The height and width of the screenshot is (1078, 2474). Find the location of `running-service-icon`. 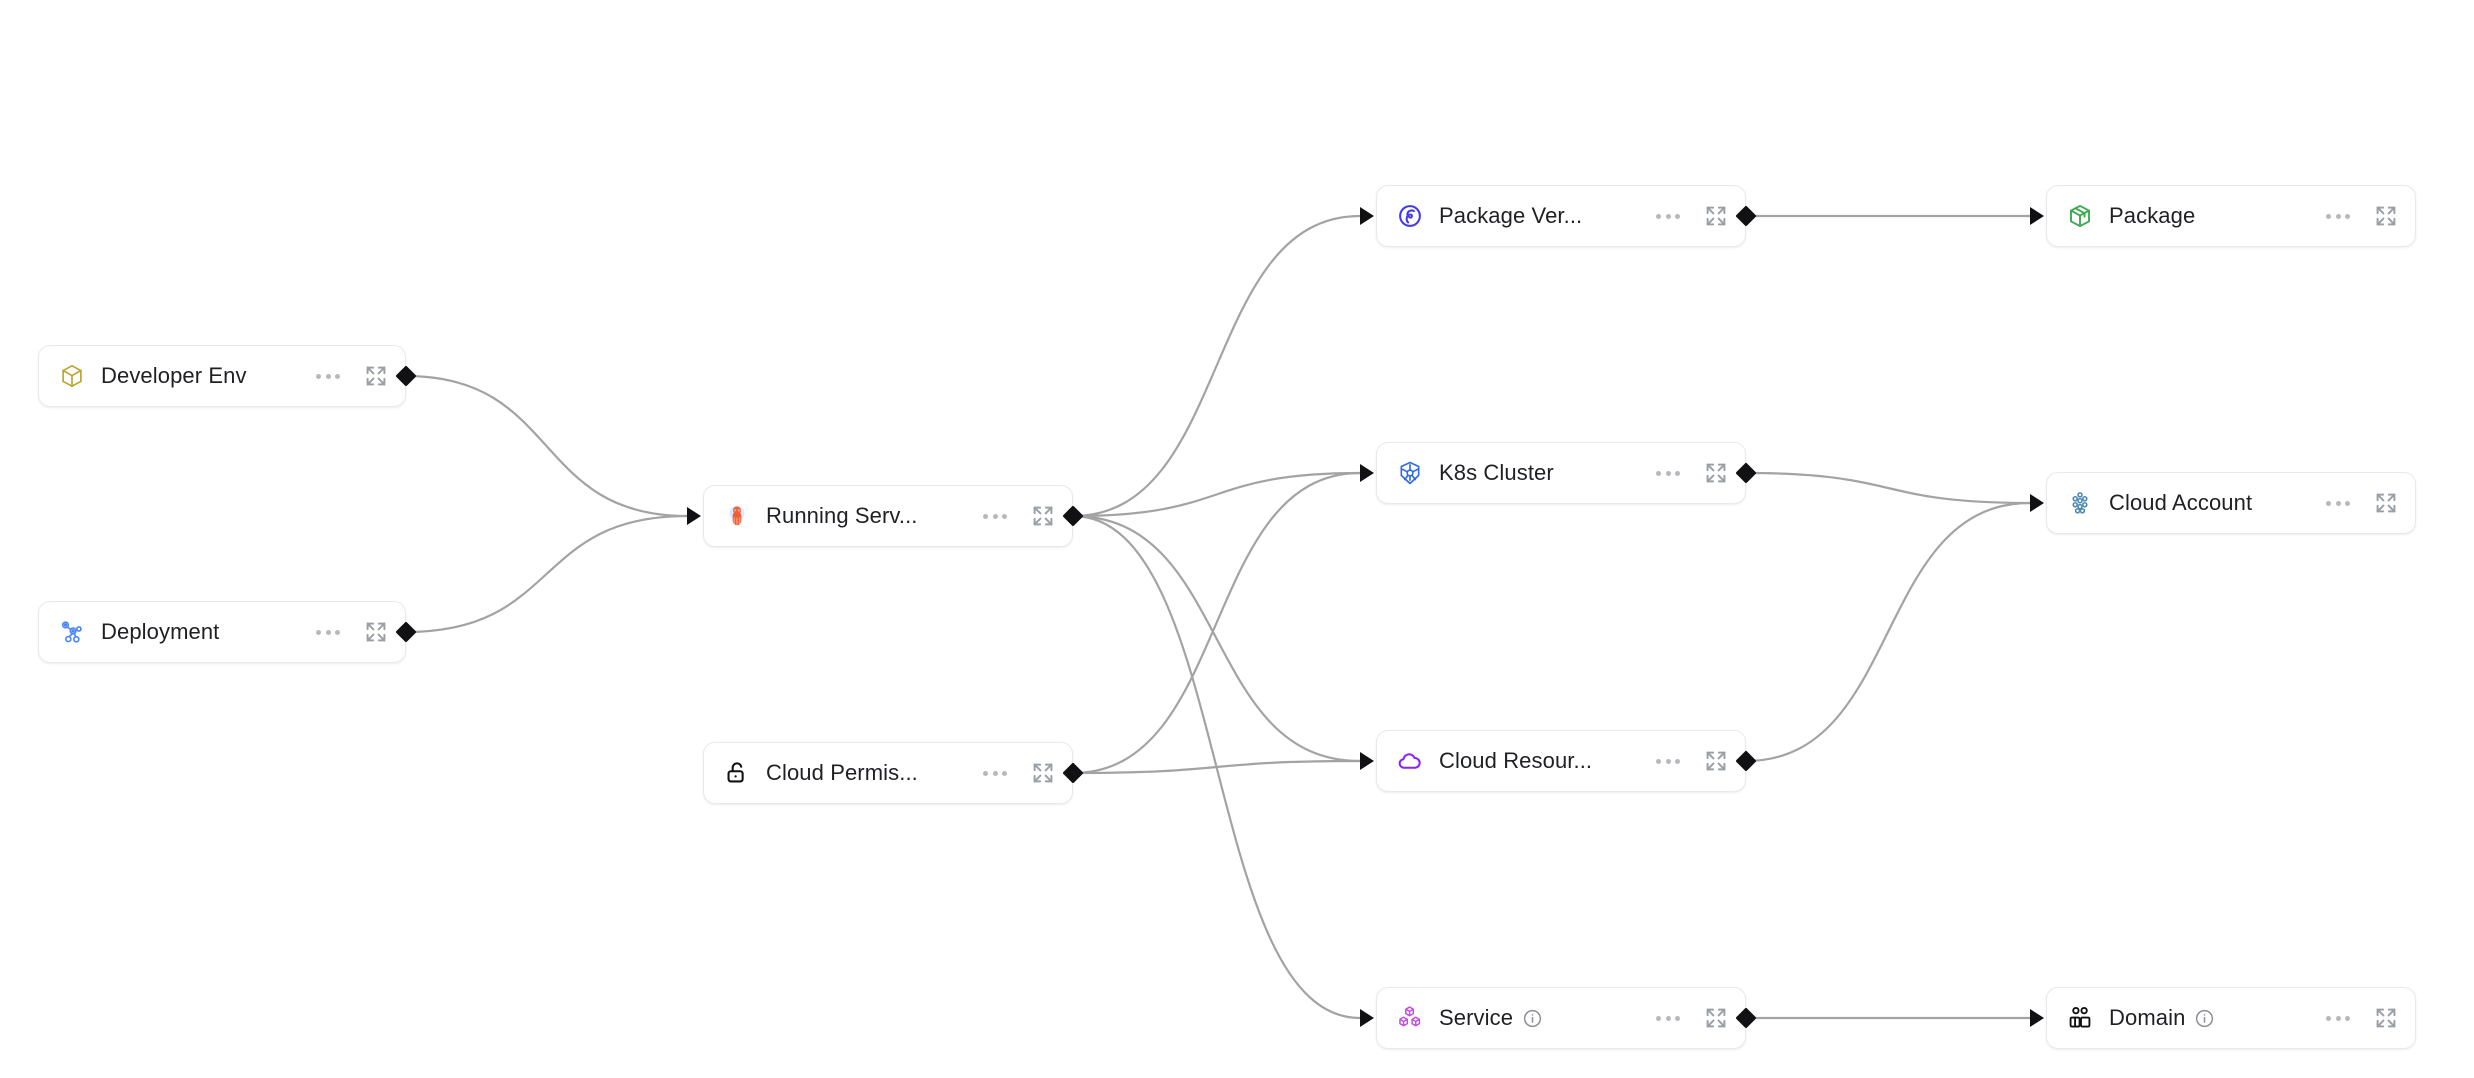

running-service-icon is located at coordinates (737, 516).